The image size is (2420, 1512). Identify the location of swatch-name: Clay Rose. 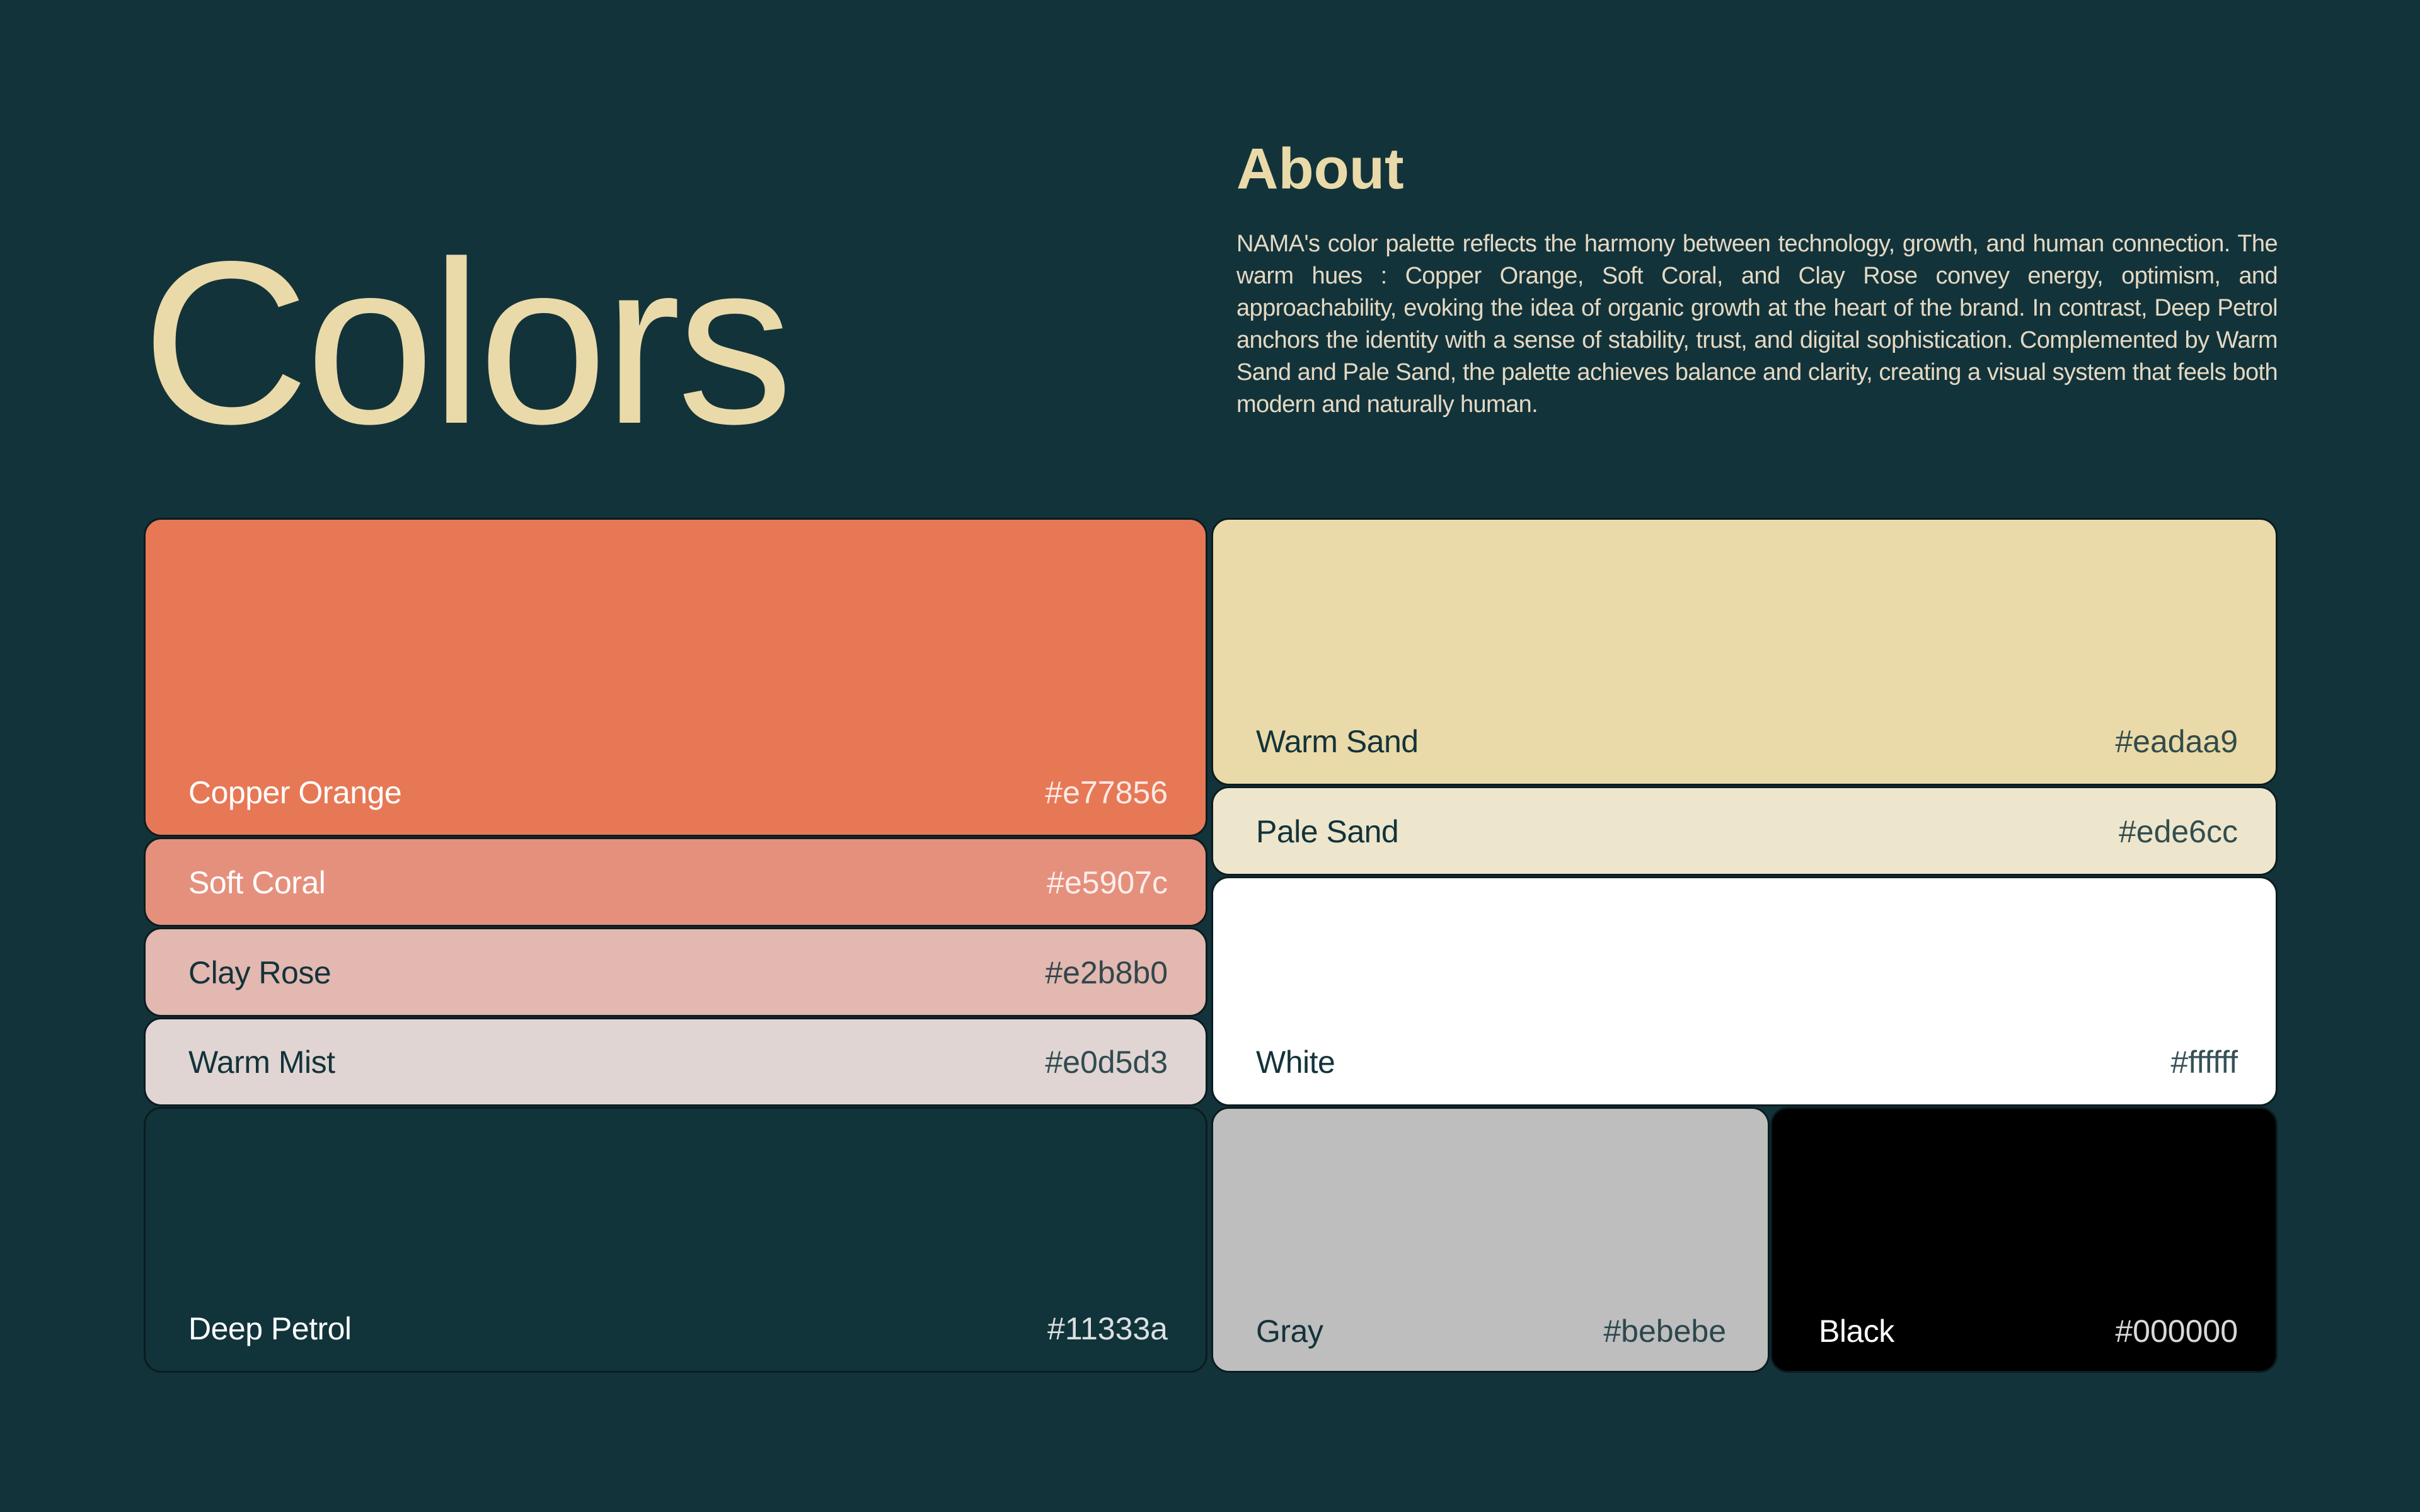
(259, 972).